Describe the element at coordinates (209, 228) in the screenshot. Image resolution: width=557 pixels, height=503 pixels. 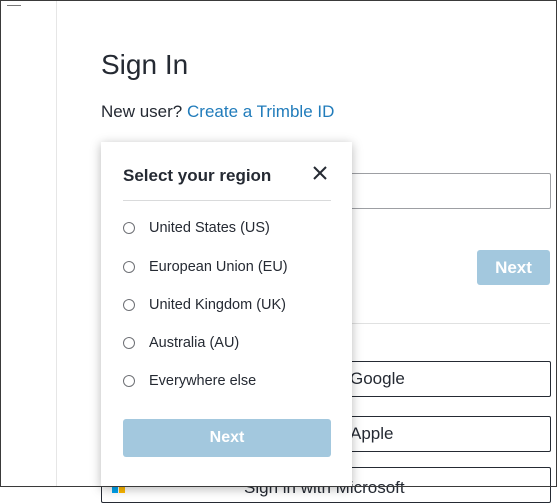
I see `region-option-label: United States (US)` at that location.